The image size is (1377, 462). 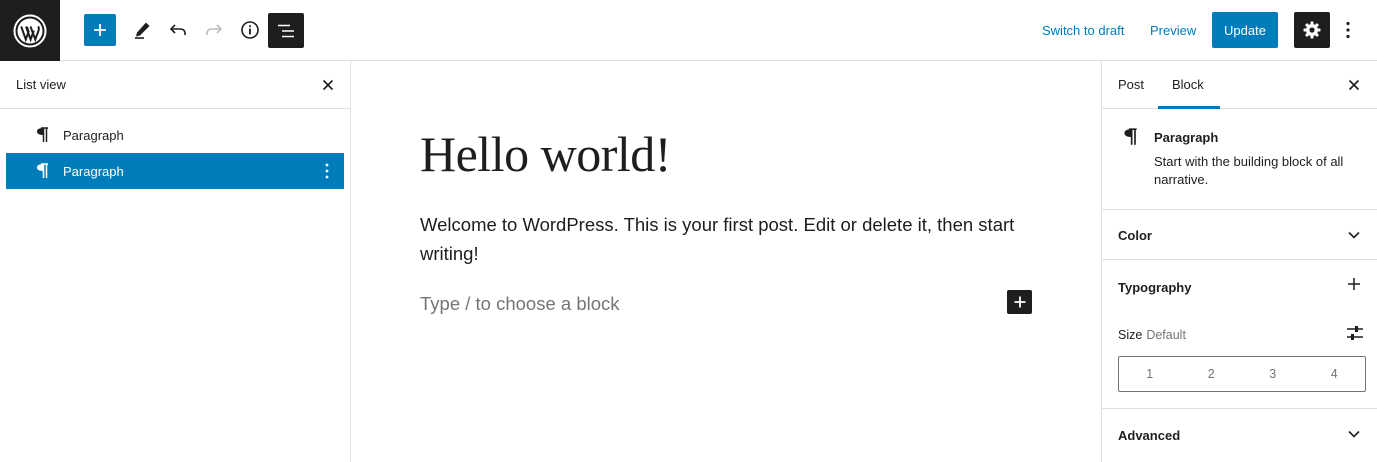 I want to click on font-size-picker: 1 2 3 4, so click(x=1242, y=374).